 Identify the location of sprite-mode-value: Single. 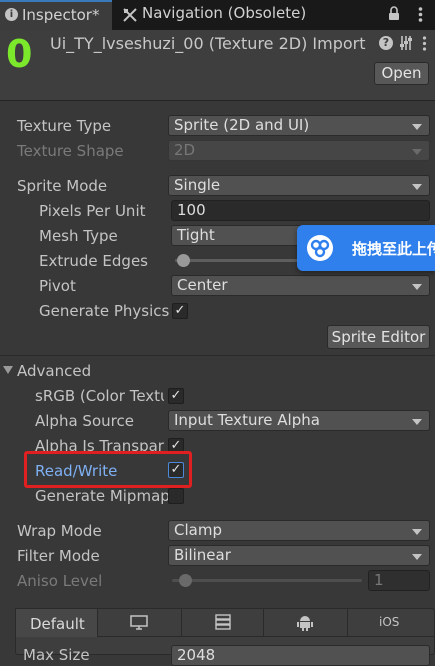
(197, 185).